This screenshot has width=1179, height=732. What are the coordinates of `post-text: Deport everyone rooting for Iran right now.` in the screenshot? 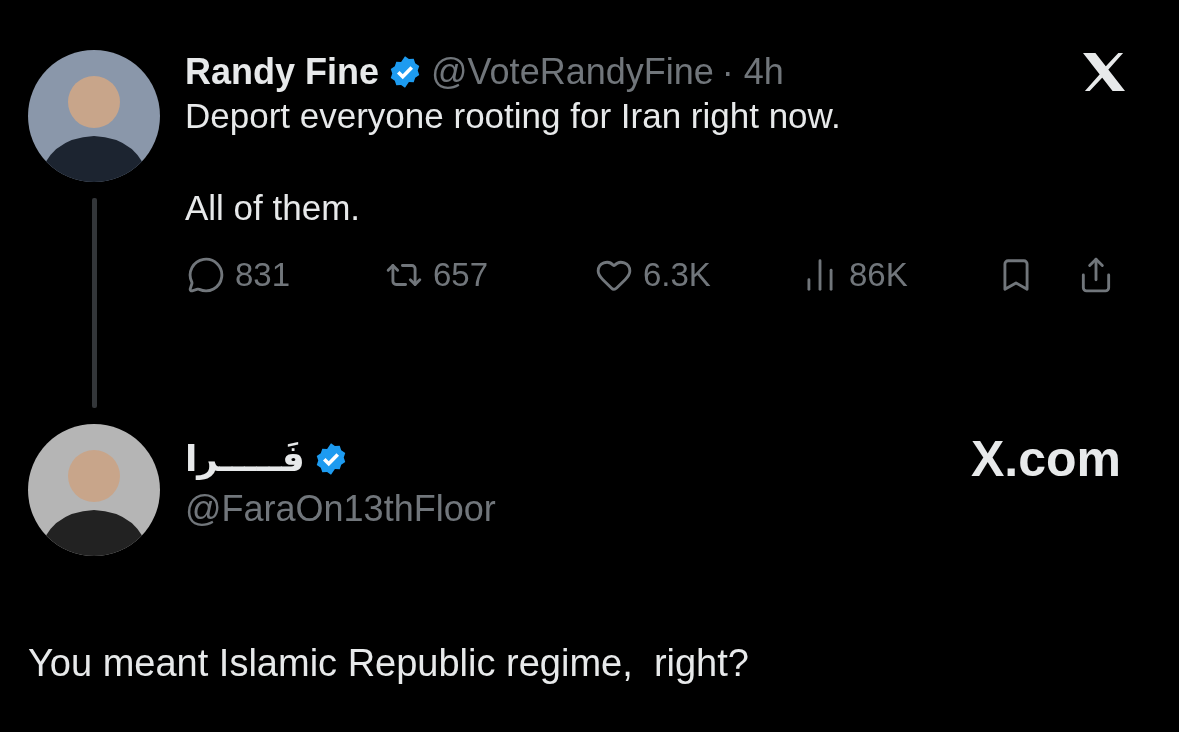 It's located at (513, 116).